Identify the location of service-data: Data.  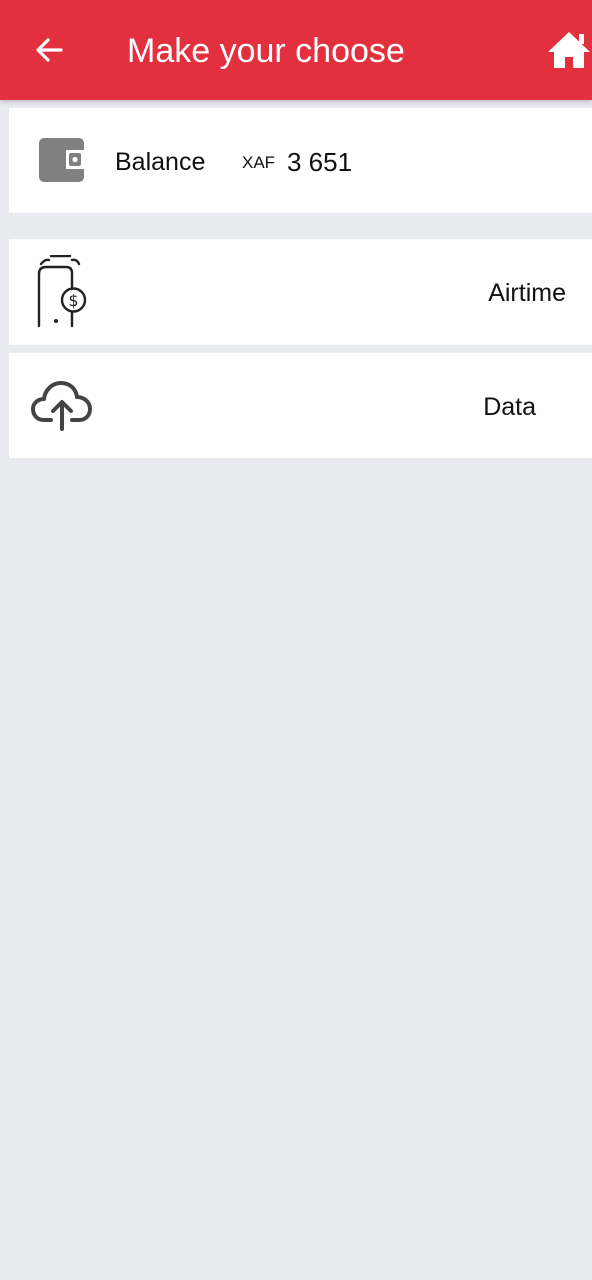
(300, 405).